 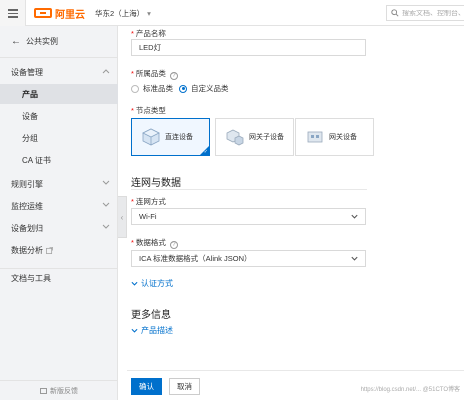 What do you see at coordinates (315, 137) in the screenshot?
I see `gateway-icon` at bounding box center [315, 137].